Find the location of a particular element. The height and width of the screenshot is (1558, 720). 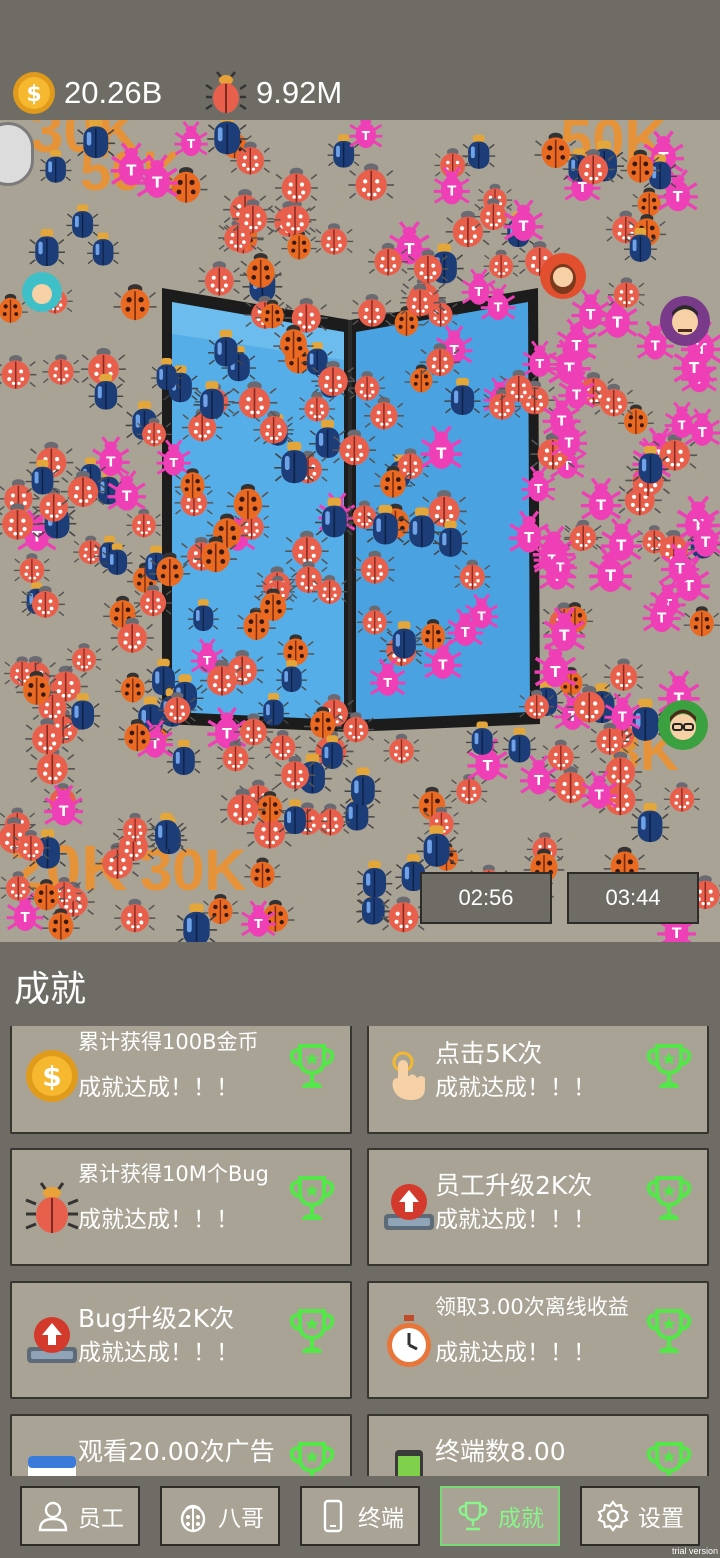

tab-employees: 员工 is located at coordinates (80, 1516).